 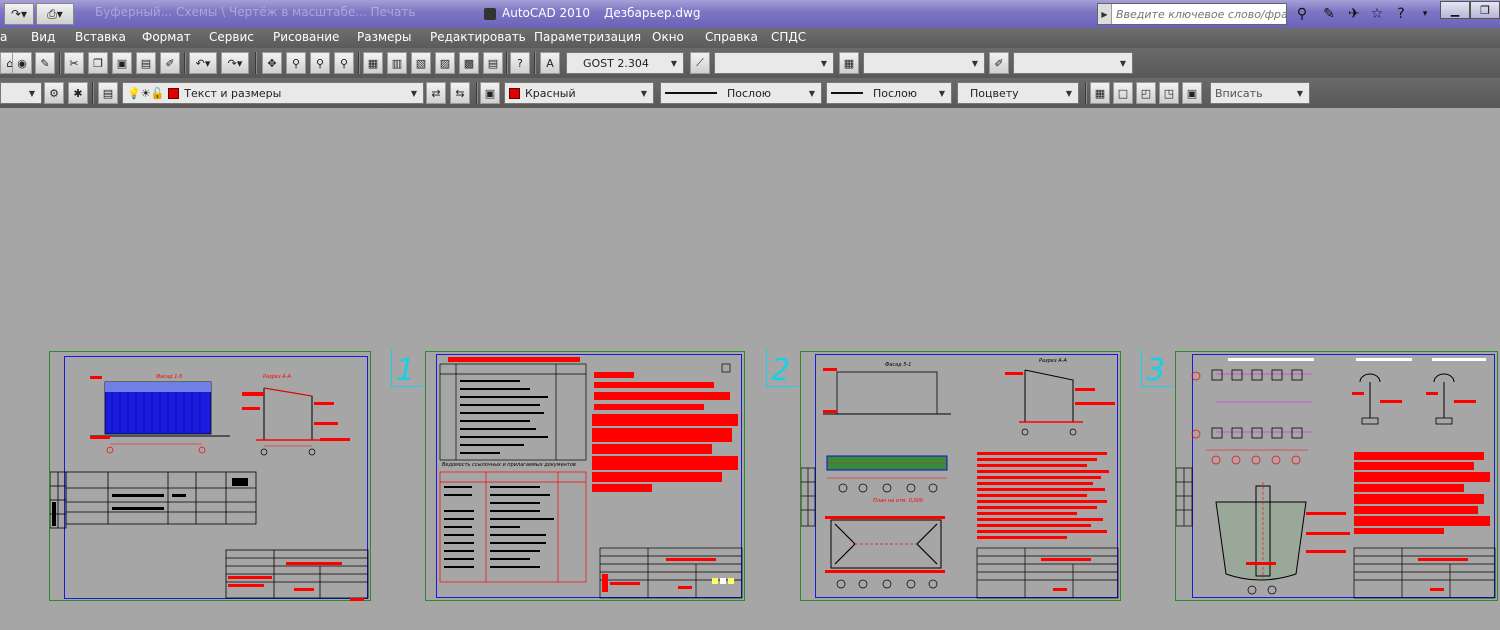 What do you see at coordinates (421, 63) in the screenshot?
I see `tool-palettes-icon: ▧` at bounding box center [421, 63].